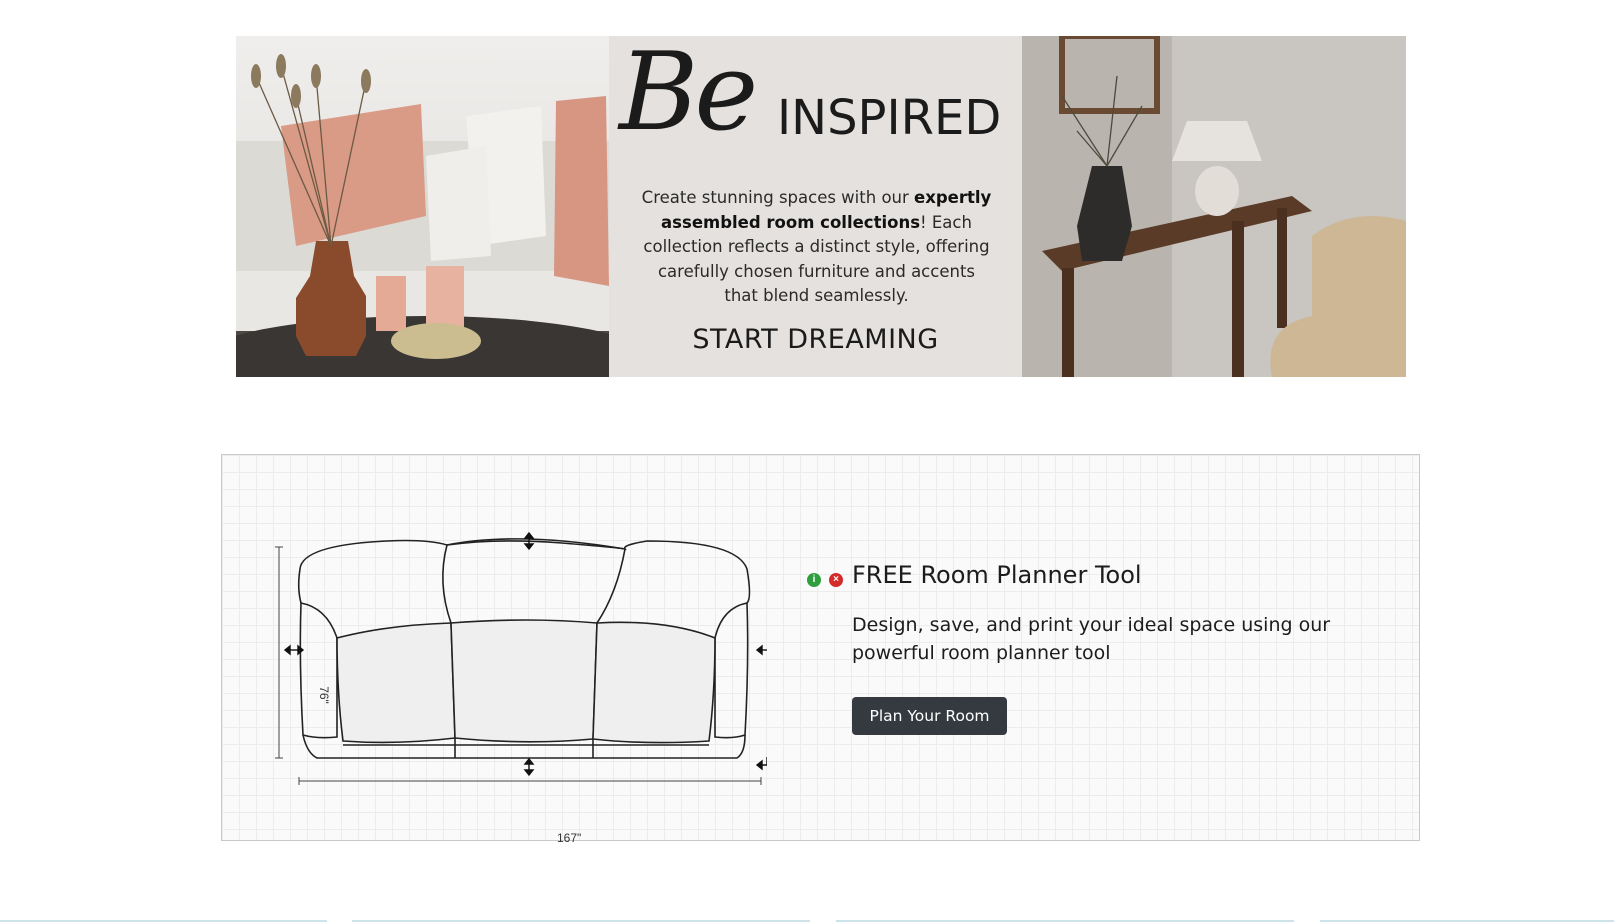  Describe the element at coordinates (688, 95) in the screenshot. I see `banner-script-be: Be` at that location.